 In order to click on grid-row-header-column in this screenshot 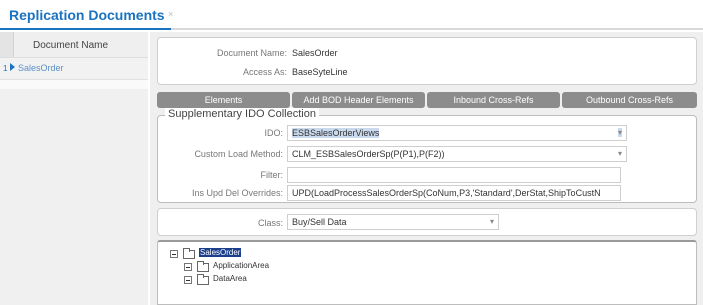, I will do `click(7, 44)`.